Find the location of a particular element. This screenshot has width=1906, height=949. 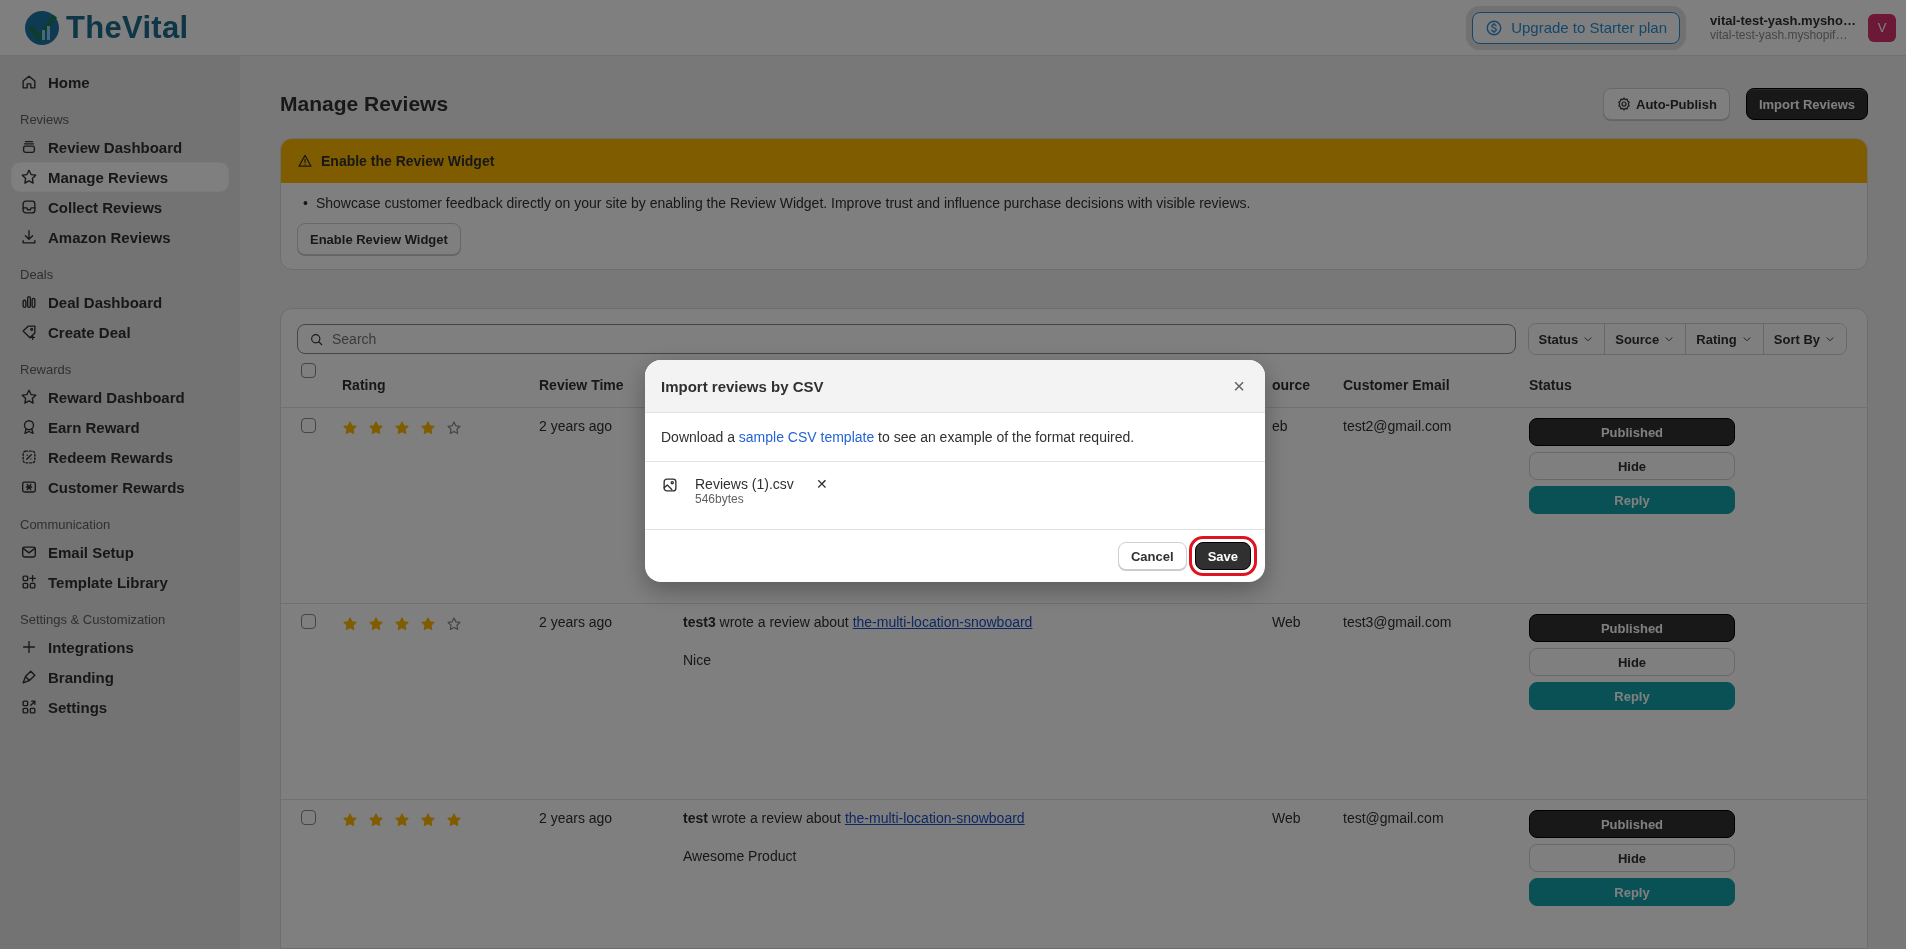

enable-widget-button: Enable Review Widget is located at coordinates (379, 239).